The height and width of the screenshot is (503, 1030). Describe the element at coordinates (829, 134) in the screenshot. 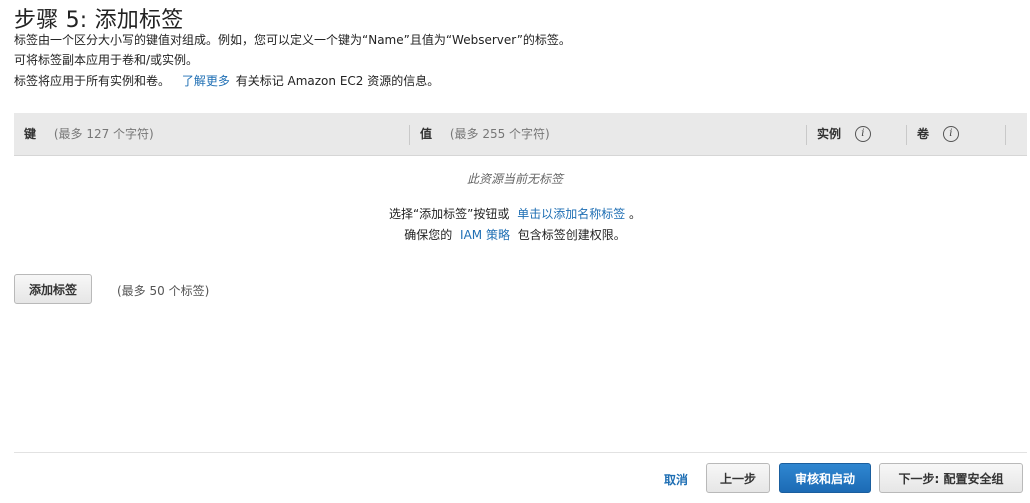

I see `column-instances-label: 实例` at that location.